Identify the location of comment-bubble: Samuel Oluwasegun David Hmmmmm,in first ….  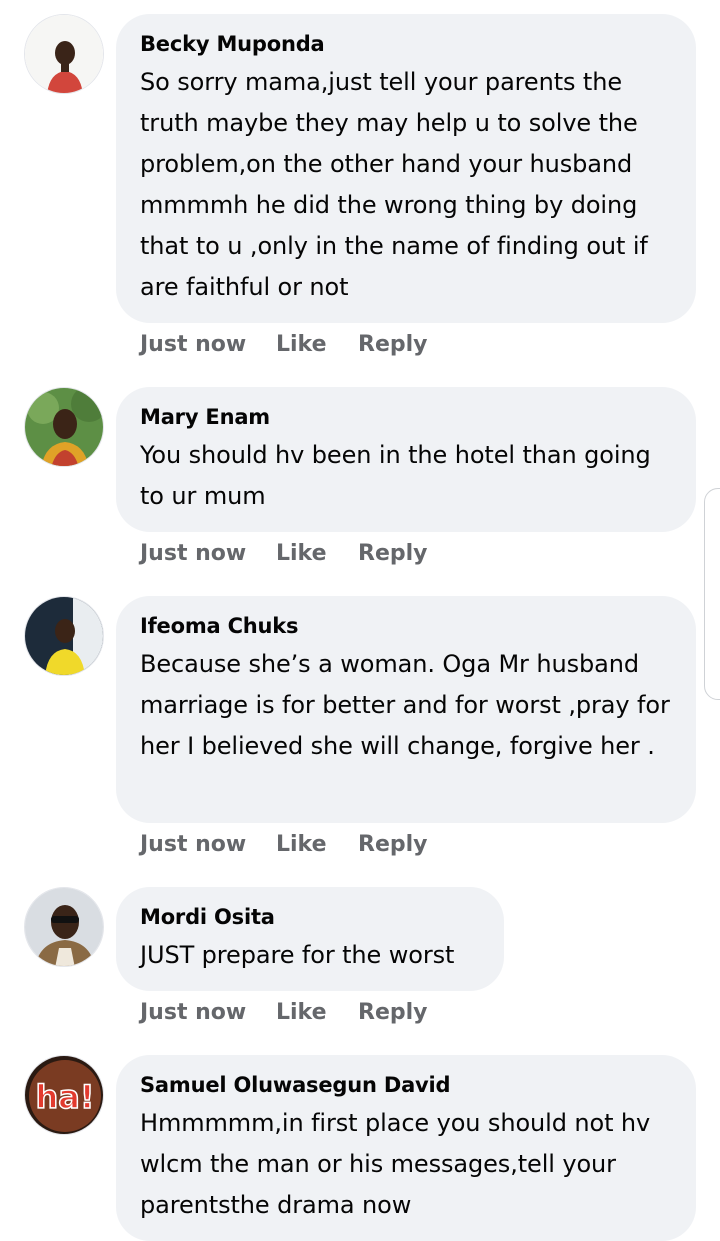
(406, 1148).